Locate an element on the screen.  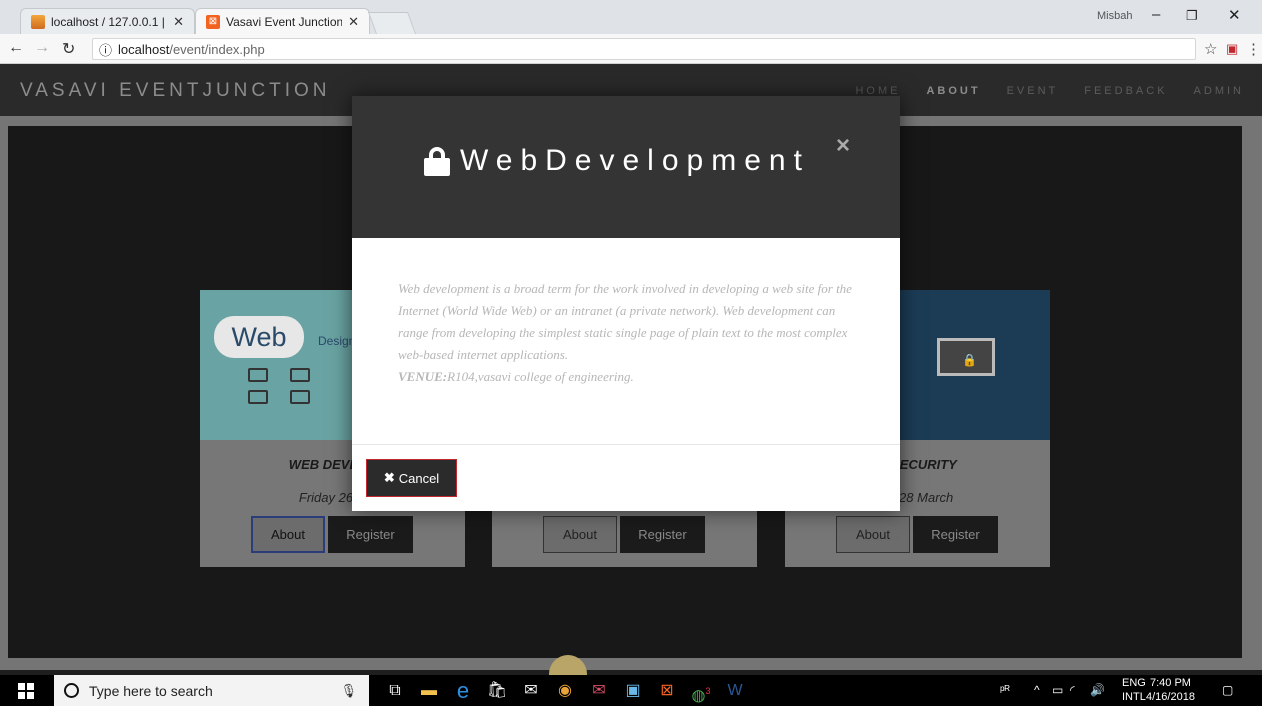
minimize-button: – is located at coordinates (1156, 14).